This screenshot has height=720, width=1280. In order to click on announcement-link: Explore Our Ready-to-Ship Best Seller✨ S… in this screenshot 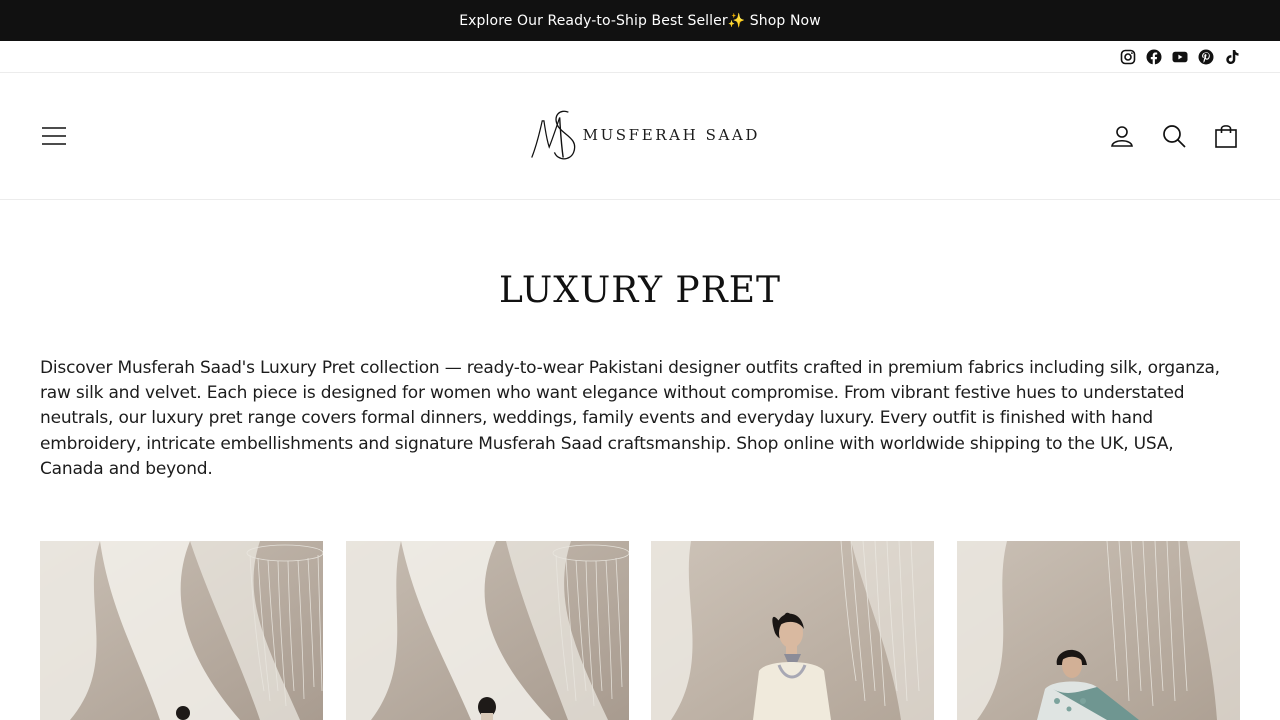, I will do `click(640, 21)`.